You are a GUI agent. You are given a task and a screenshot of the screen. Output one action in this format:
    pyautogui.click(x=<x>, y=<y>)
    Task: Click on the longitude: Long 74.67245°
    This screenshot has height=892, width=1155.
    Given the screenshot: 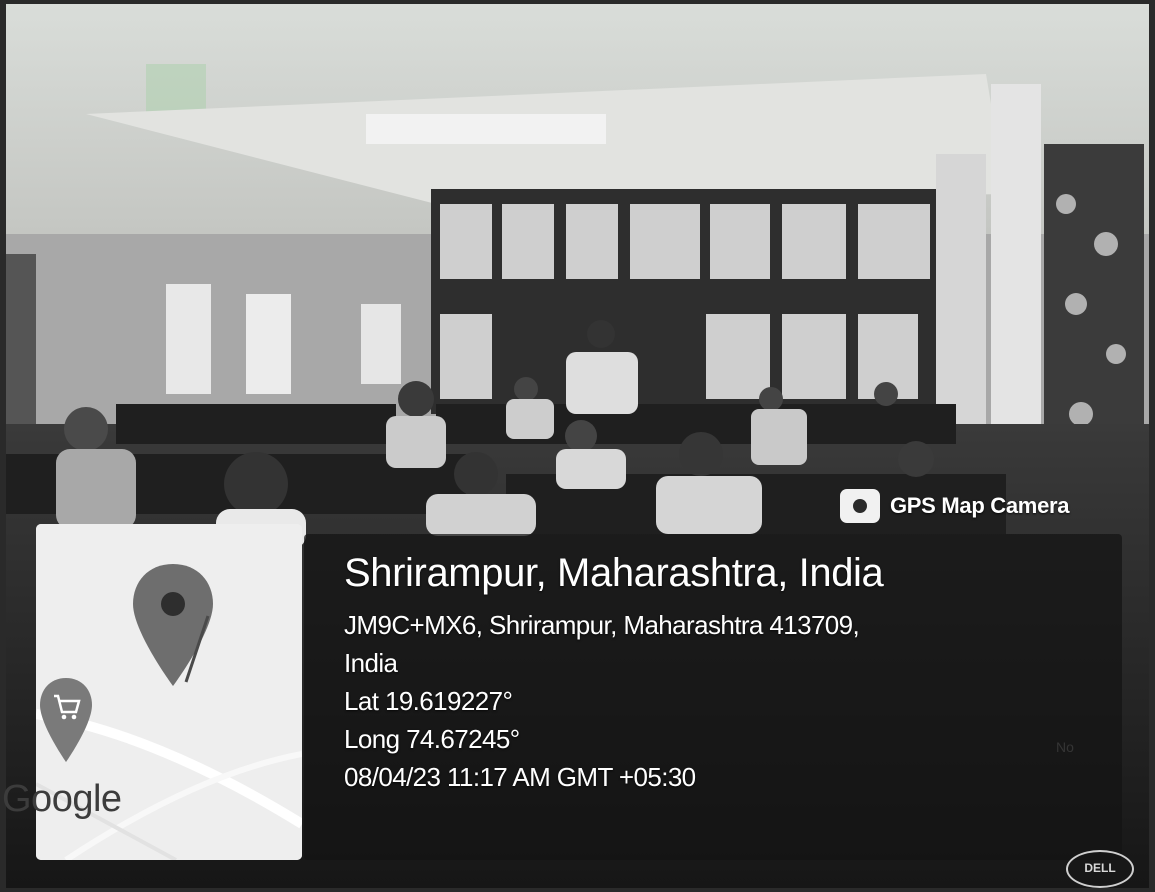 What is the action you would take?
    pyautogui.click(x=432, y=739)
    